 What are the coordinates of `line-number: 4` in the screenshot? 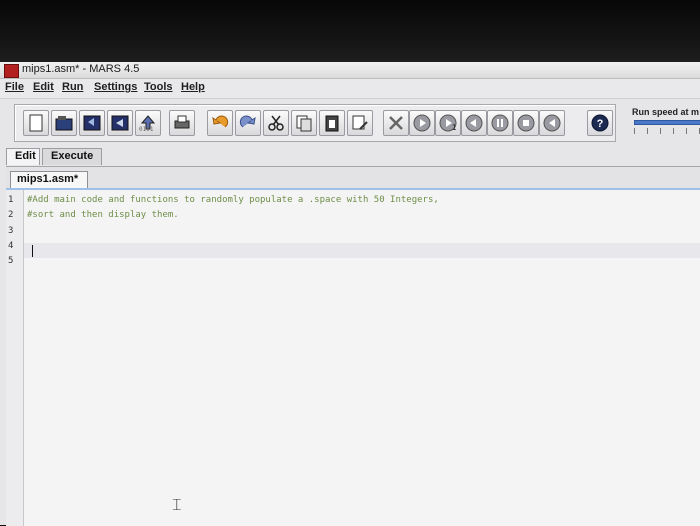 It's located at (11, 246).